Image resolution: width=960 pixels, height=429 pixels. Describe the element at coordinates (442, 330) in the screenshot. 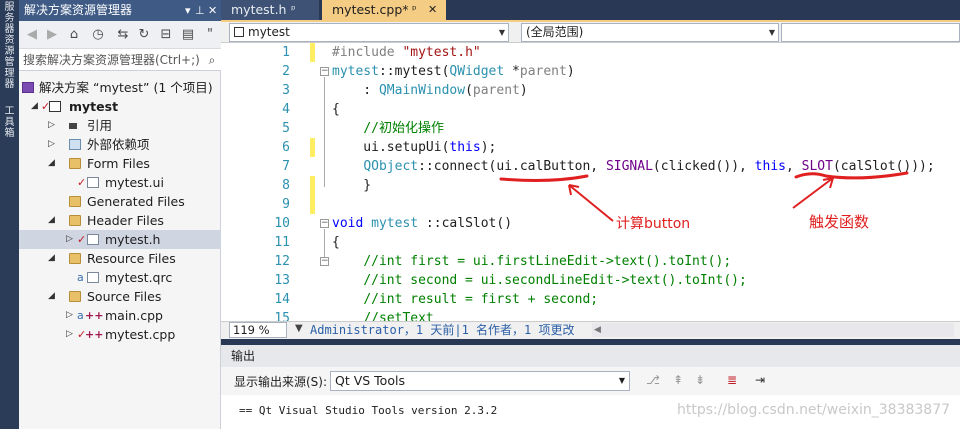

I see `codelens-text: Administrator，1 天前|1 名作者，1 项更改` at that location.